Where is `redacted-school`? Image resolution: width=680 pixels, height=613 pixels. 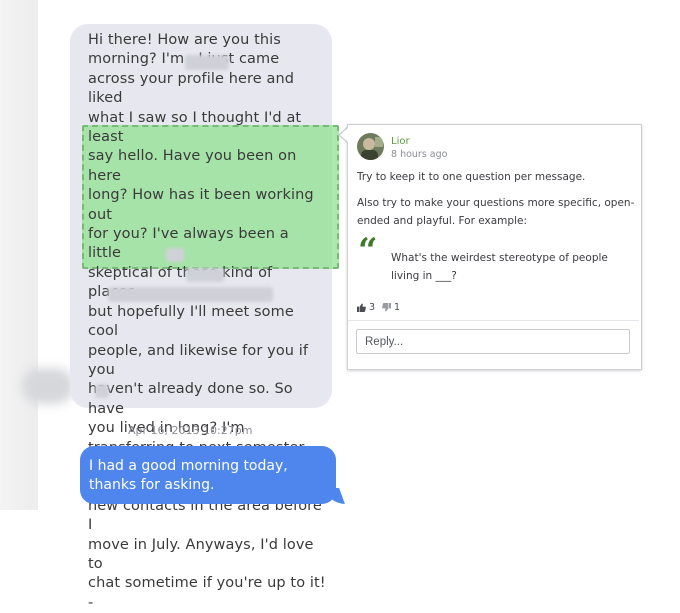
redacted-school is located at coordinates (205, 275).